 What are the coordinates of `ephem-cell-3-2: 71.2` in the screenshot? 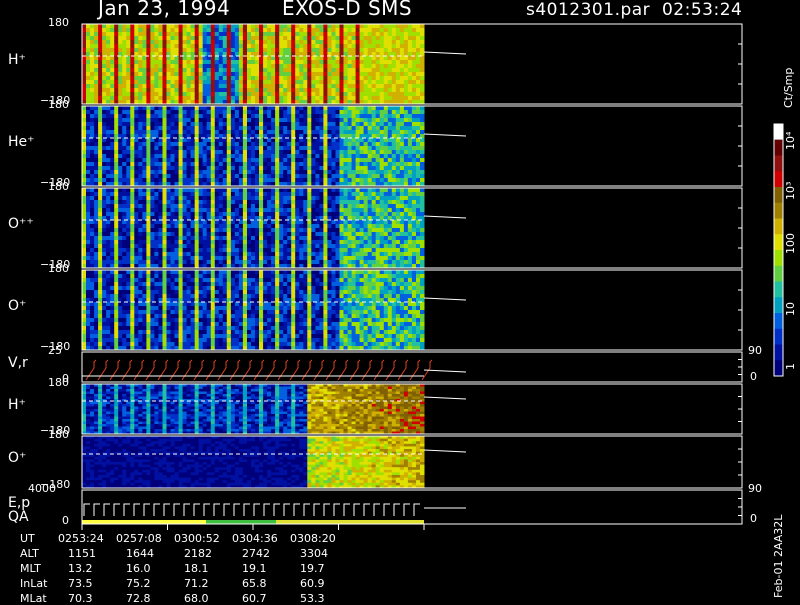 It's located at (196, 583).